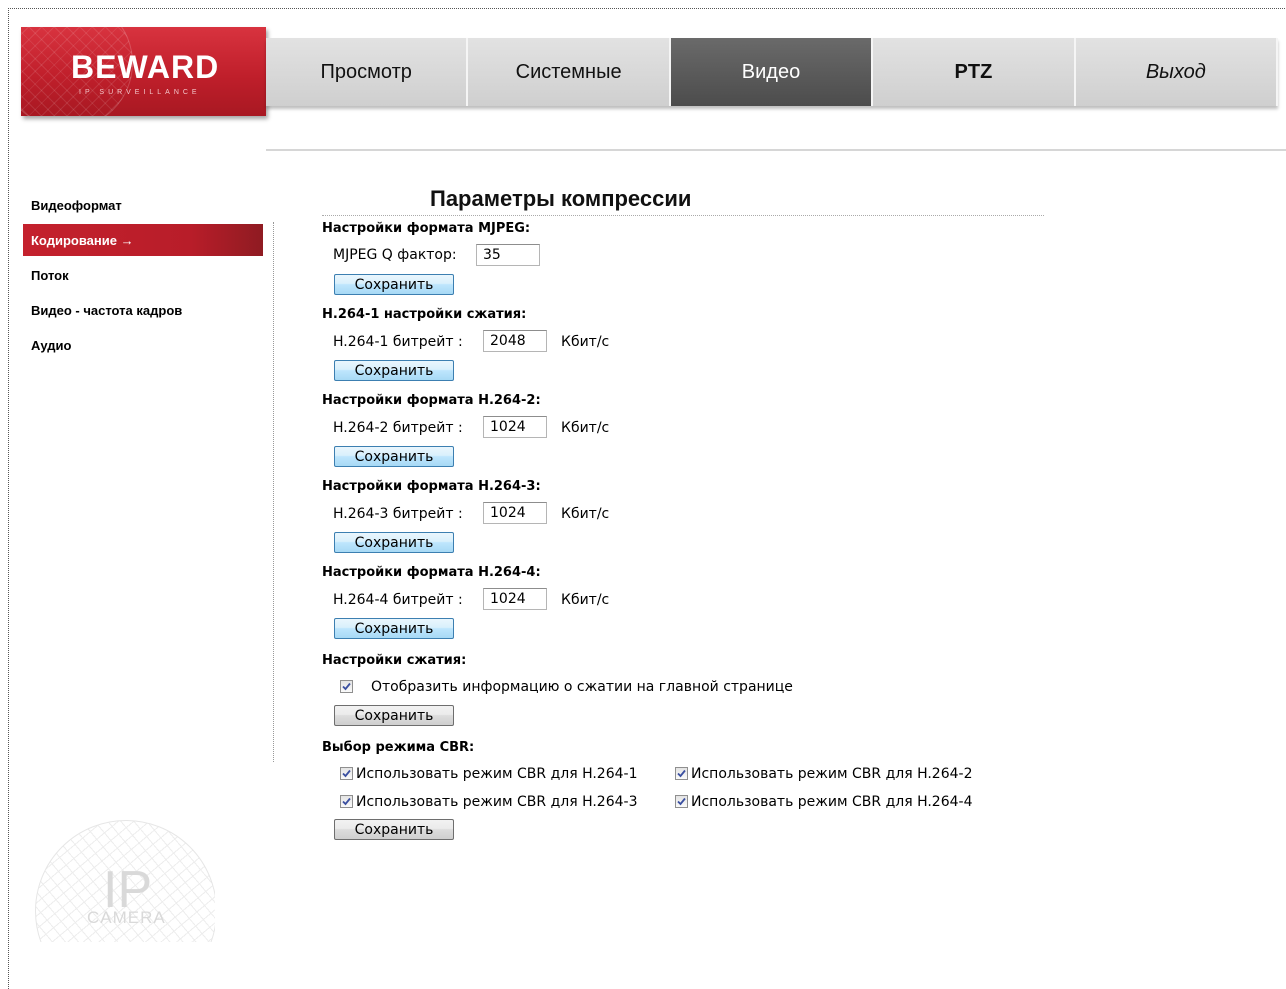 Image resolution: width=1286 pixels, height=989 pixels. What do you see at coordinates (585, 514) in the screenshot?
I see `h264-3-unit: Кбит/с` at bounding box center [585, 514].